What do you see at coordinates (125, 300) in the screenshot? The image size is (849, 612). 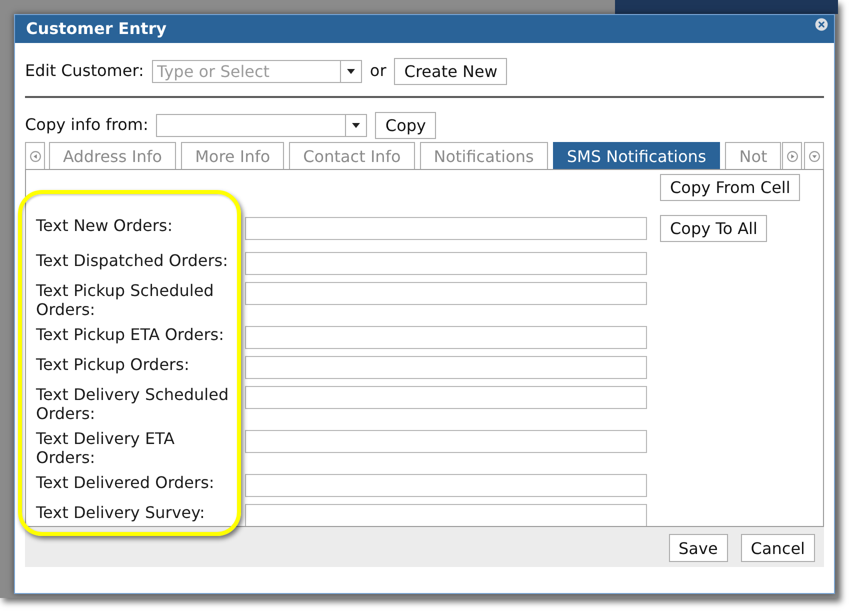 I see `field-label: Text Pickup Scheduled Orders:` at bounding box center [125, 300].